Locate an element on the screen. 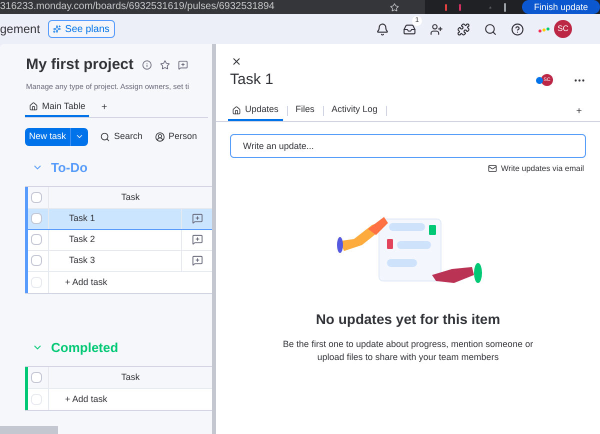 The width and height of the screenshot is (600, 434). task-name: Task 2 is located at coordinates (82, 239).